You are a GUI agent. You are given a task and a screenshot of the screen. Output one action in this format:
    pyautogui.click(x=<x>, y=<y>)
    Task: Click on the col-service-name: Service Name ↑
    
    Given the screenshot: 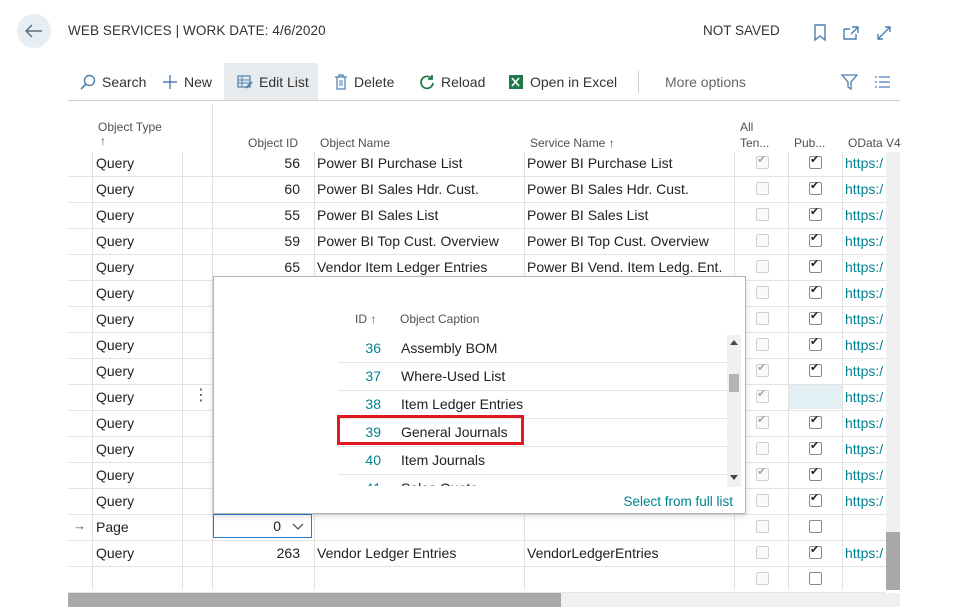 What is the action you would take?
    pyautogui.click(x=572, y=143)
    